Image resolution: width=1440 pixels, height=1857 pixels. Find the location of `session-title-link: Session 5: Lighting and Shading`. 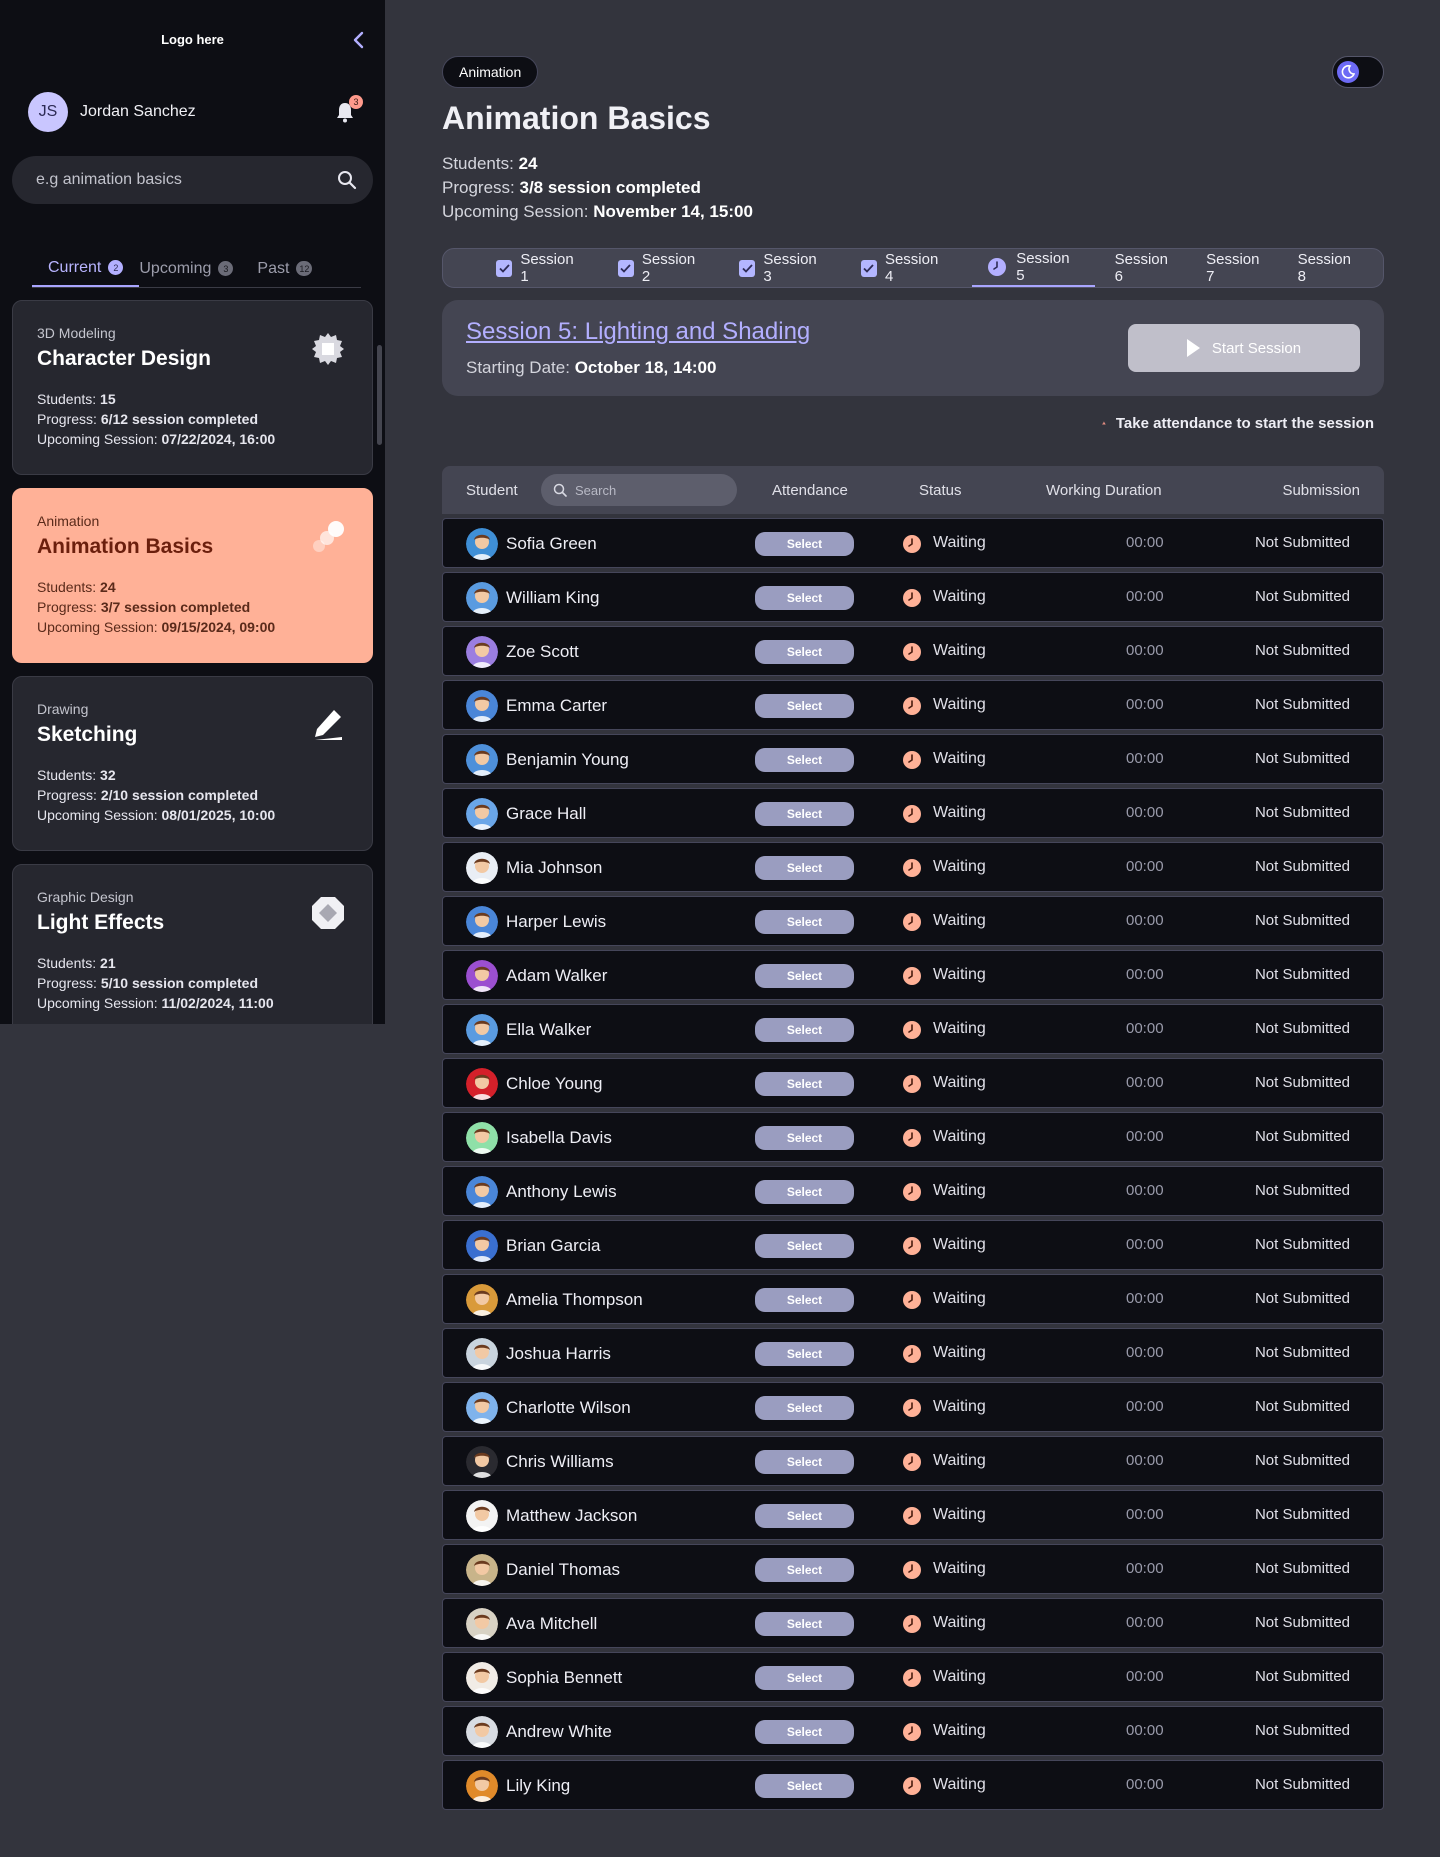

session-title-link: Session 5: Lighting and Shading is located at coordinates (638, 332).